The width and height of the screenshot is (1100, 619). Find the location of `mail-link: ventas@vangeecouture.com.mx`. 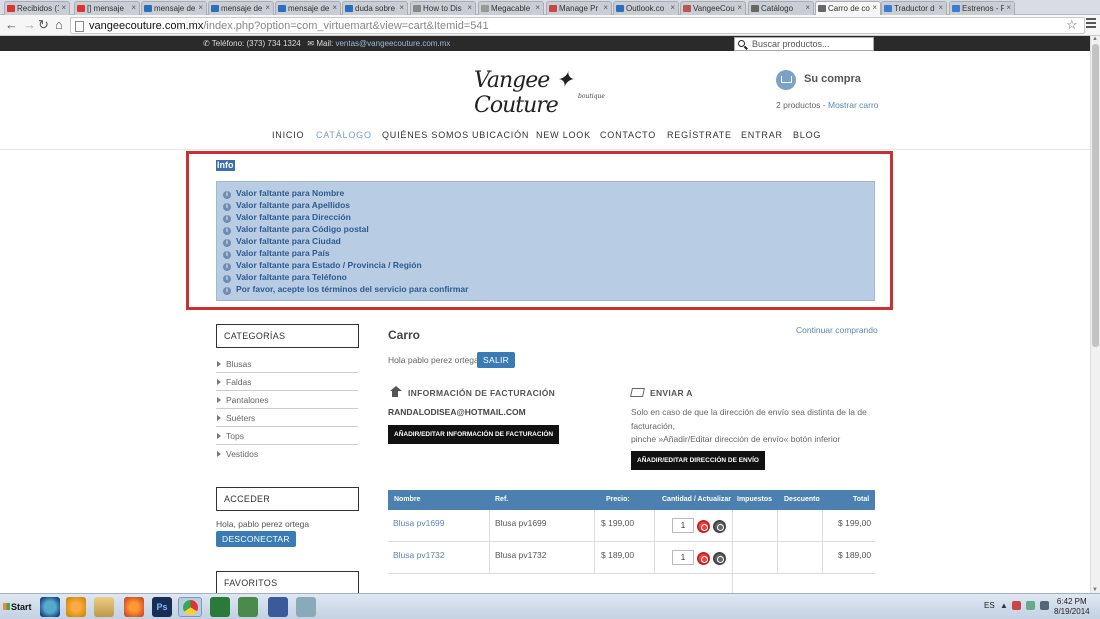

mail-link: ventas@vangeecouture.com.mx is located at coordinates (392, 43).